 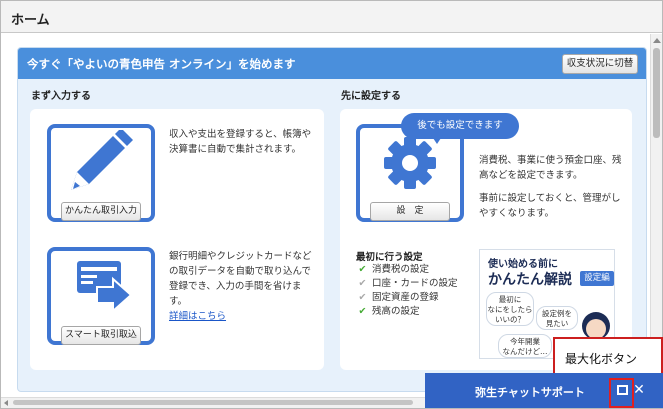 What do you see at coordinates (656, 93) in the screenshot?
I see `vertical-scroll-thumb` at bounding box center [656, 93].